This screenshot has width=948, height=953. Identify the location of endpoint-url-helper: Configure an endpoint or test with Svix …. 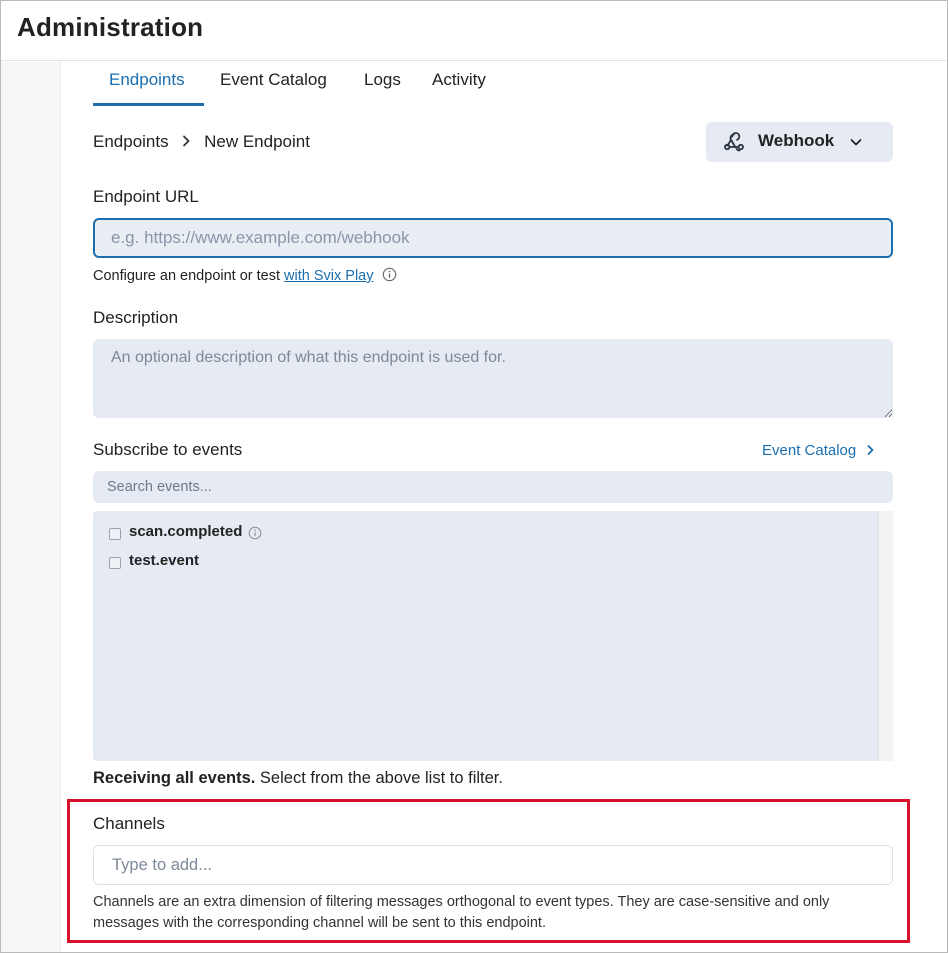
(245, 276).